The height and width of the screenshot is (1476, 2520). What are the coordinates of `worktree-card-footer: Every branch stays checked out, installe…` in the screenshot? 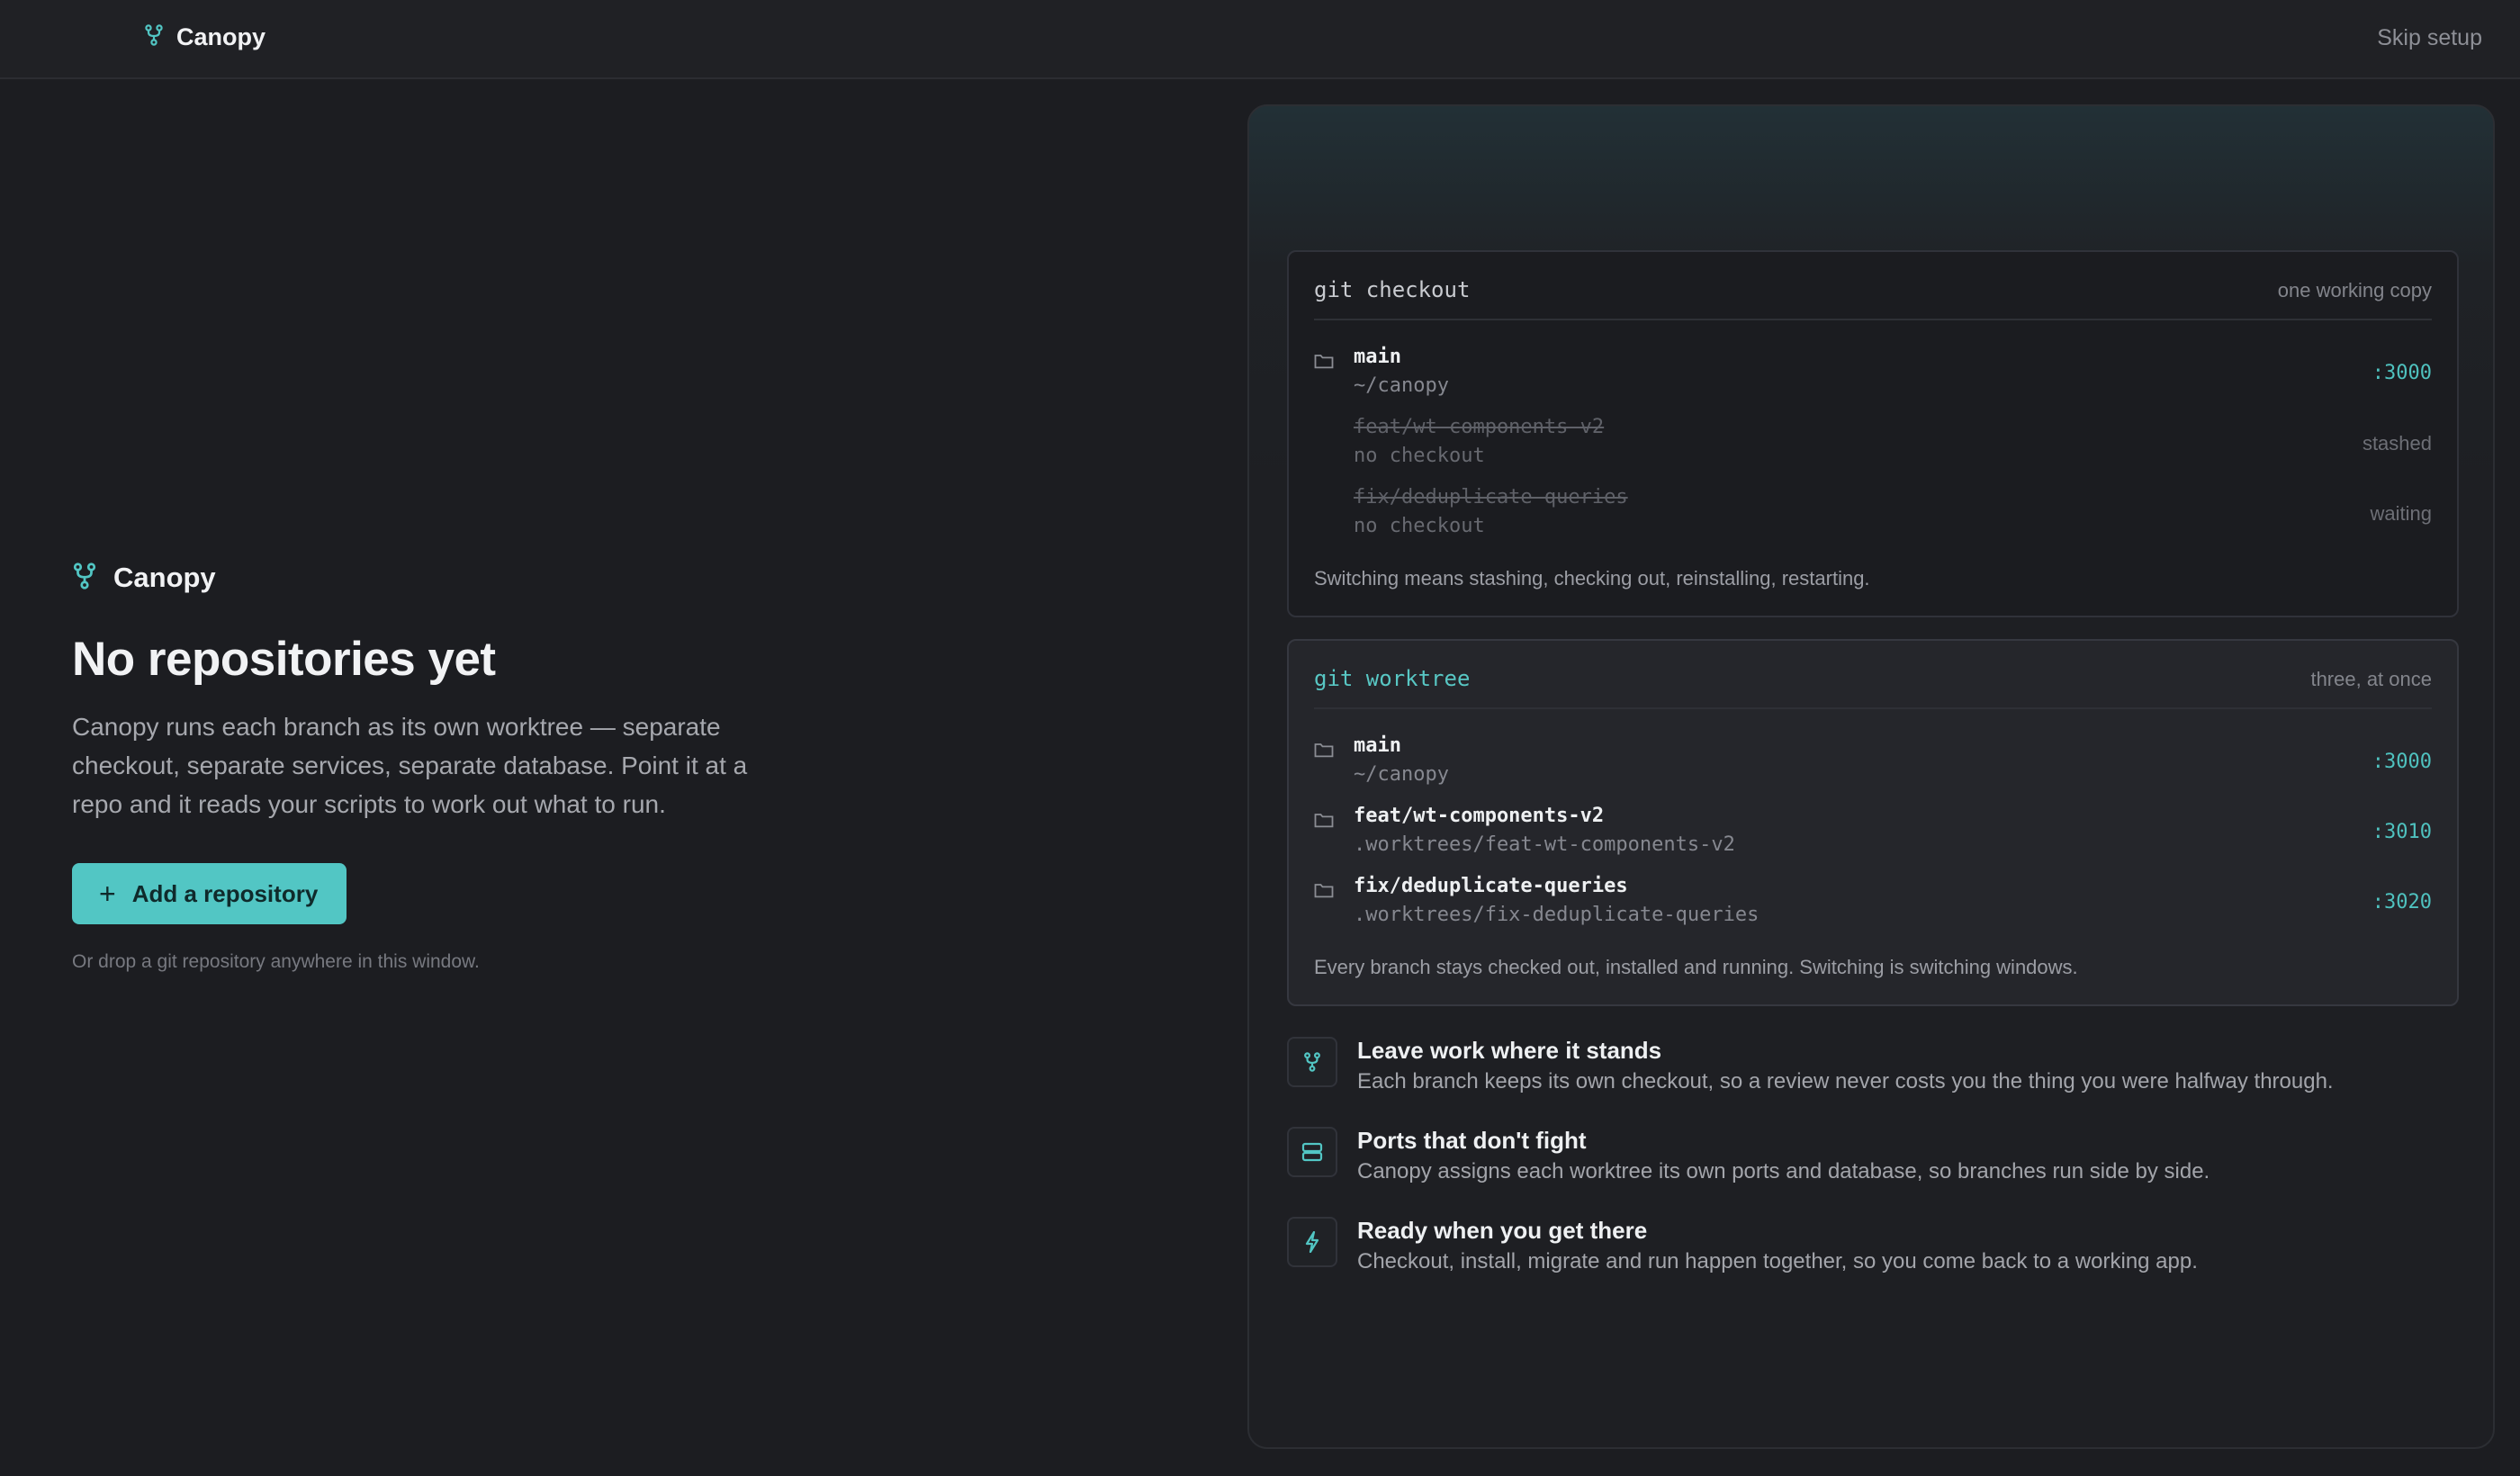 It's located at (1696, 967).